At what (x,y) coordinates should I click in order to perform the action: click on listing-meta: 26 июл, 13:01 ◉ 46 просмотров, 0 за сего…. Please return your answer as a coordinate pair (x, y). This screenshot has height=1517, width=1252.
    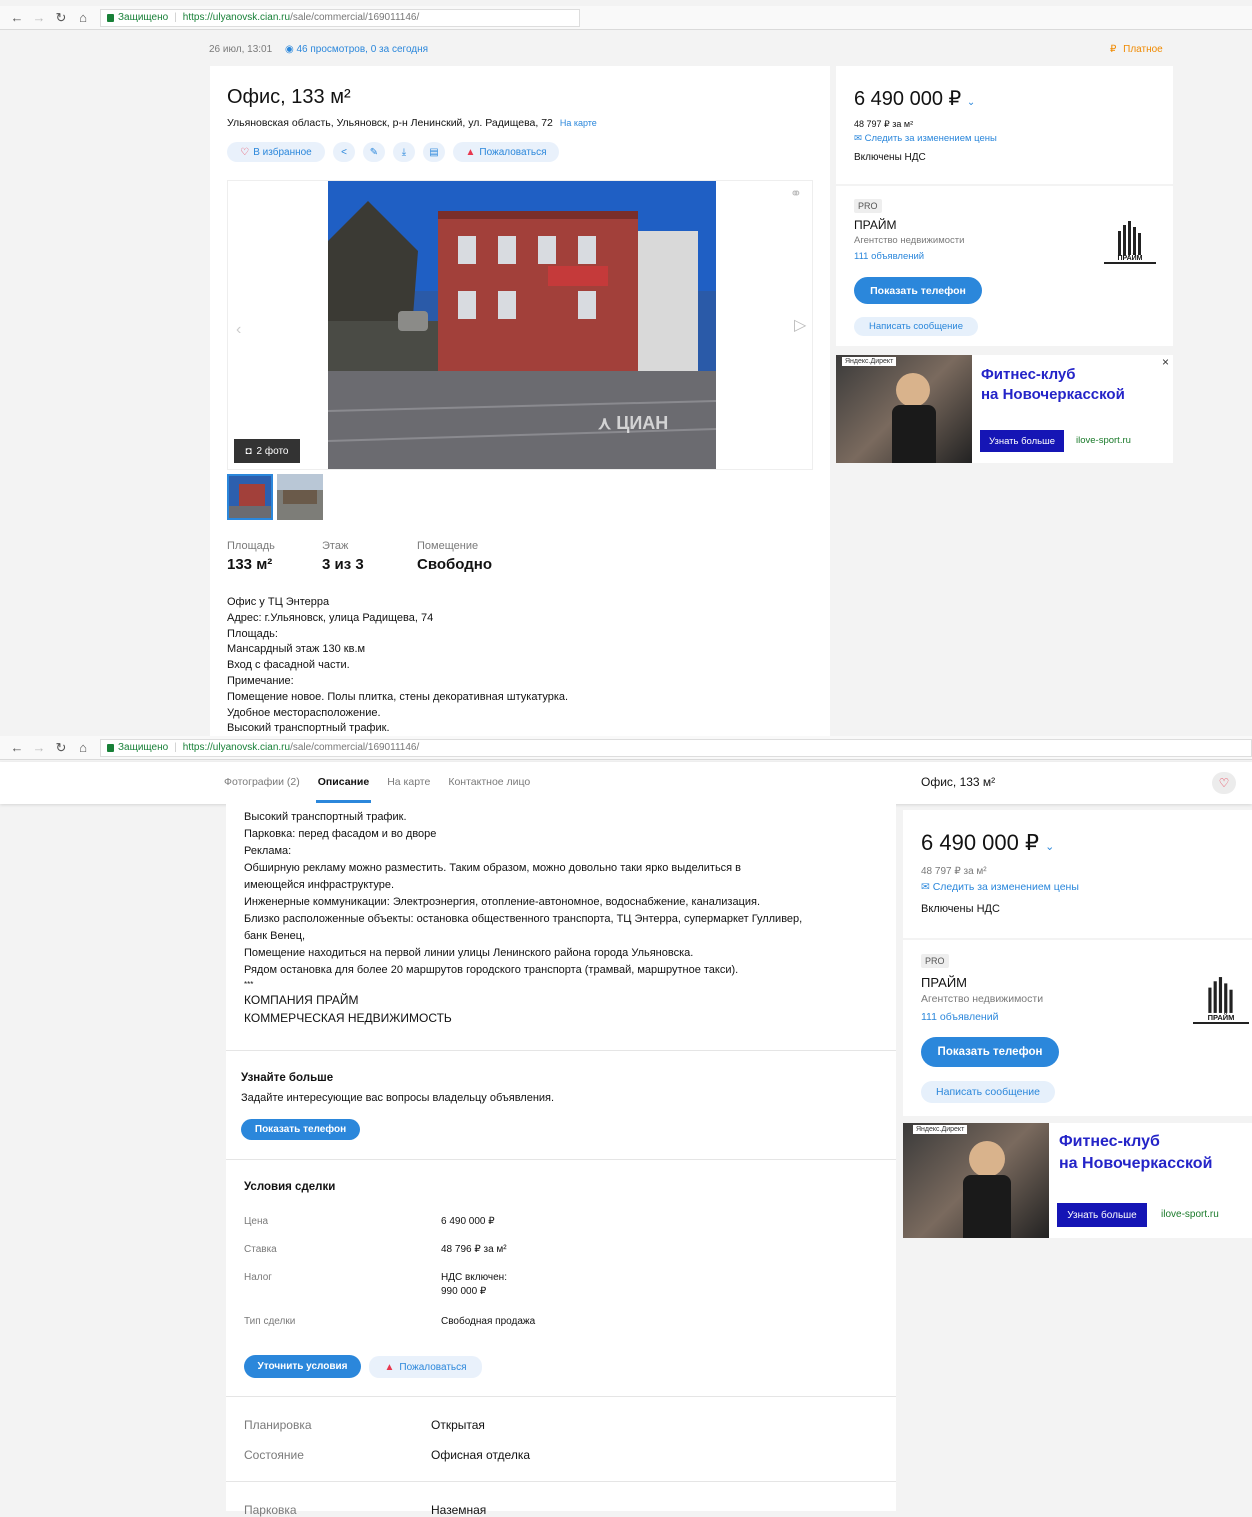
    Looking at the image, I should click on (318, 49).